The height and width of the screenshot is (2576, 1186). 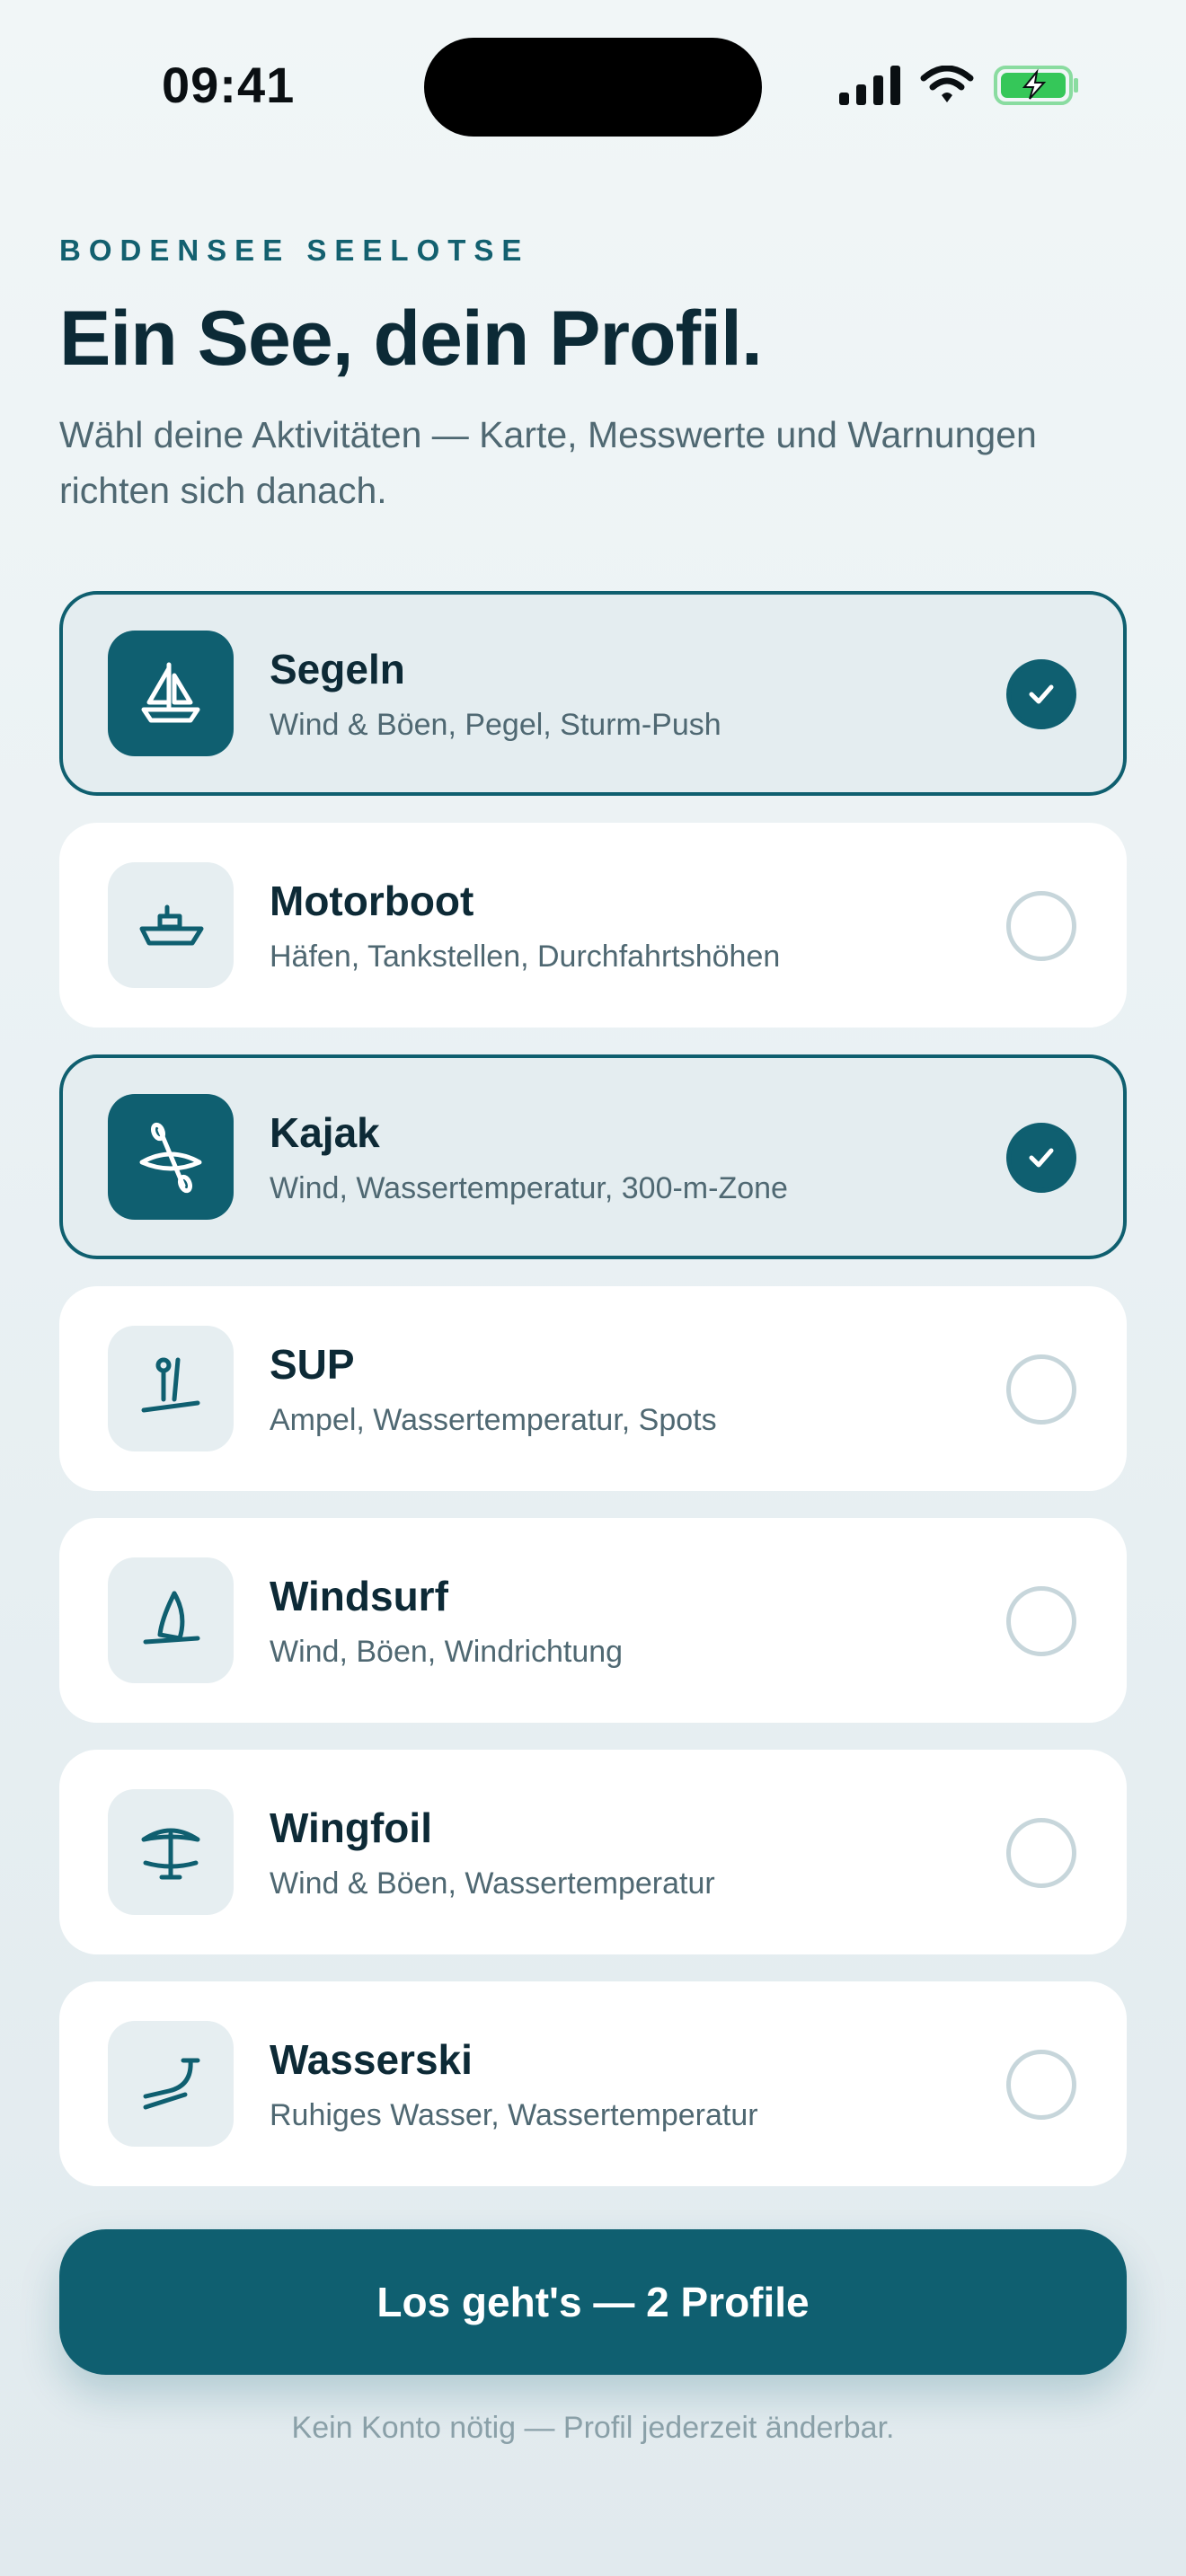 I want to click on status-bar: 09:41, so click(x=593, y=85).